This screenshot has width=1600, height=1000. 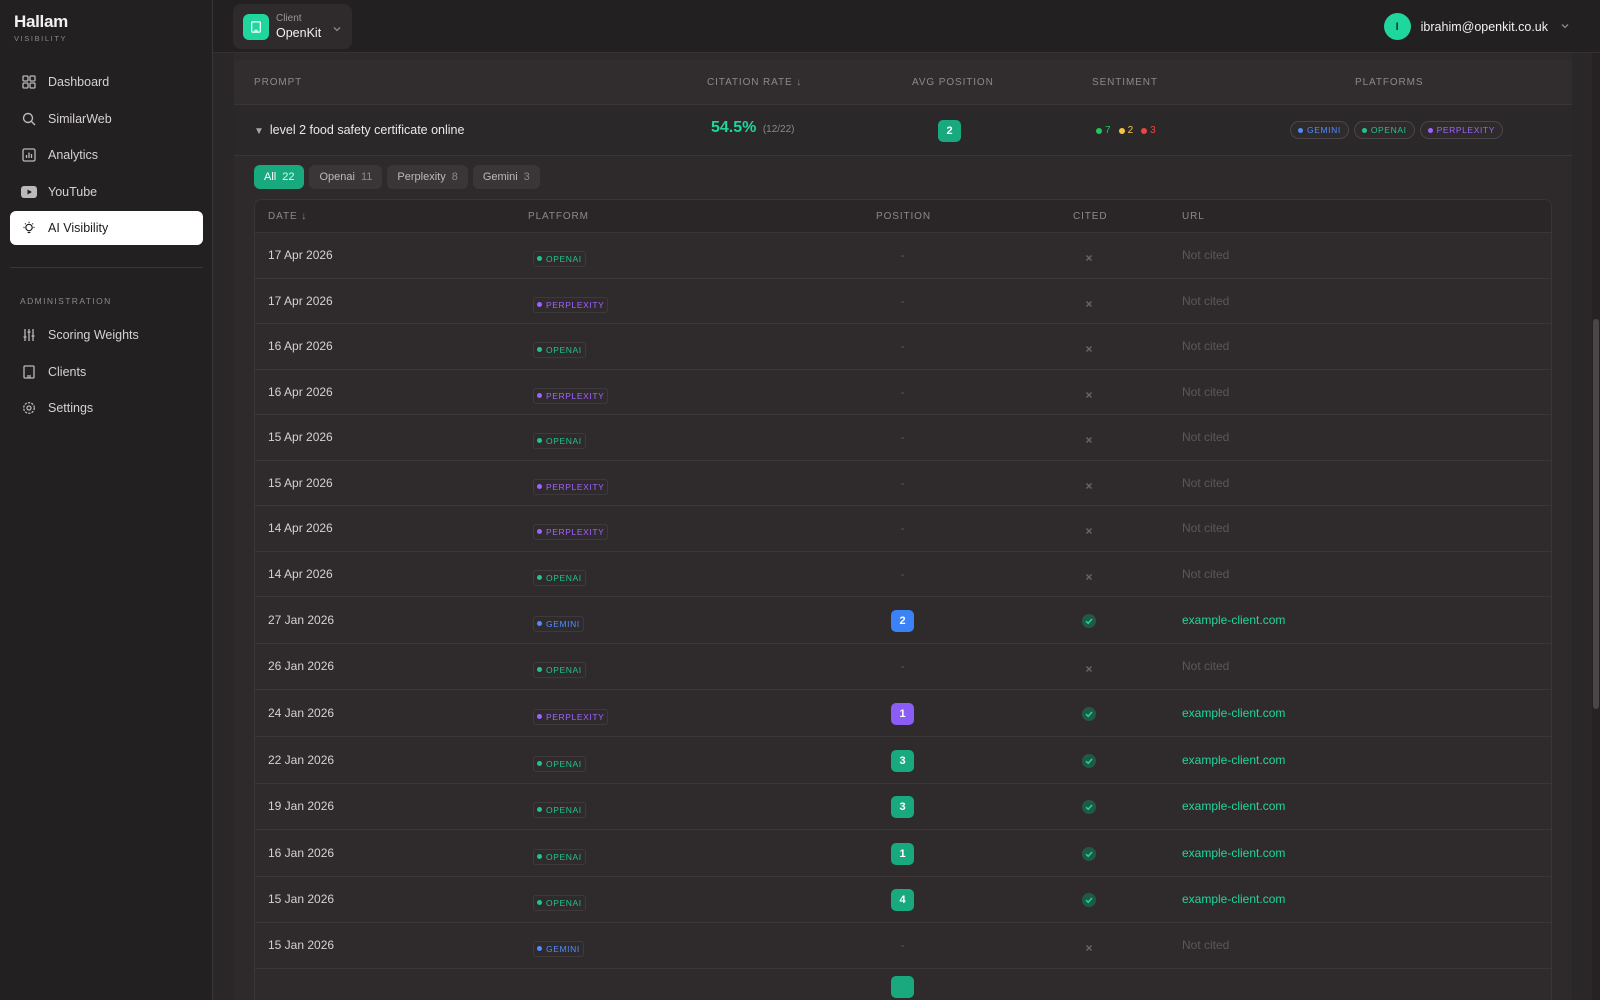 I want to click on table-row: 19 Jan 2026 OPENAI 3 example-client.com, so click(x=903, y=807).